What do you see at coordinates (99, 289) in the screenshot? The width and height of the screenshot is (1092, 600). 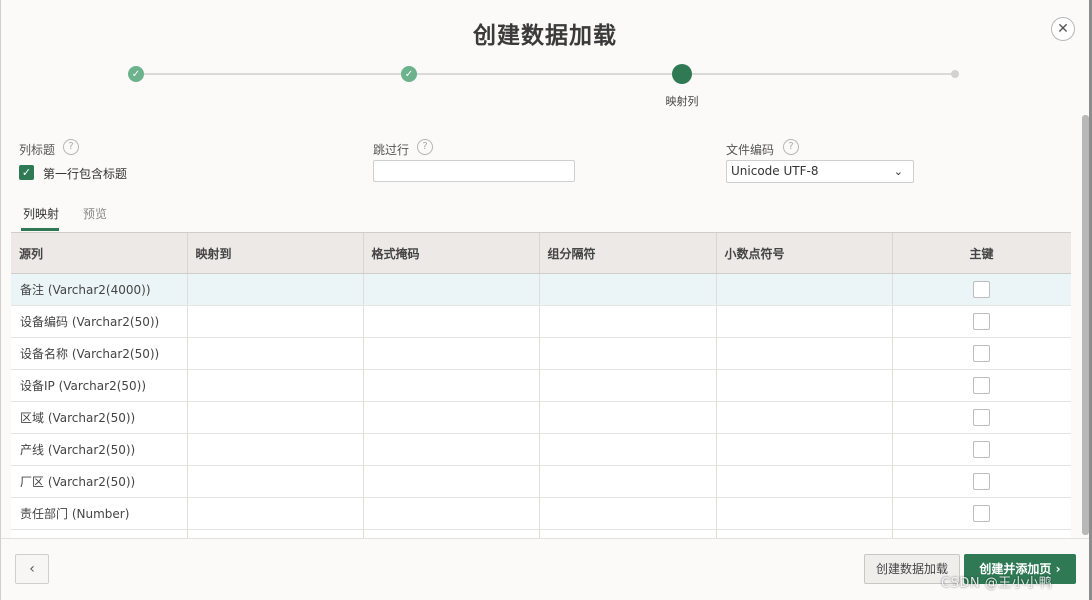 I see `source-column-cell: 备注 (Varchar2(4000))` at bounding box center [99, 289].